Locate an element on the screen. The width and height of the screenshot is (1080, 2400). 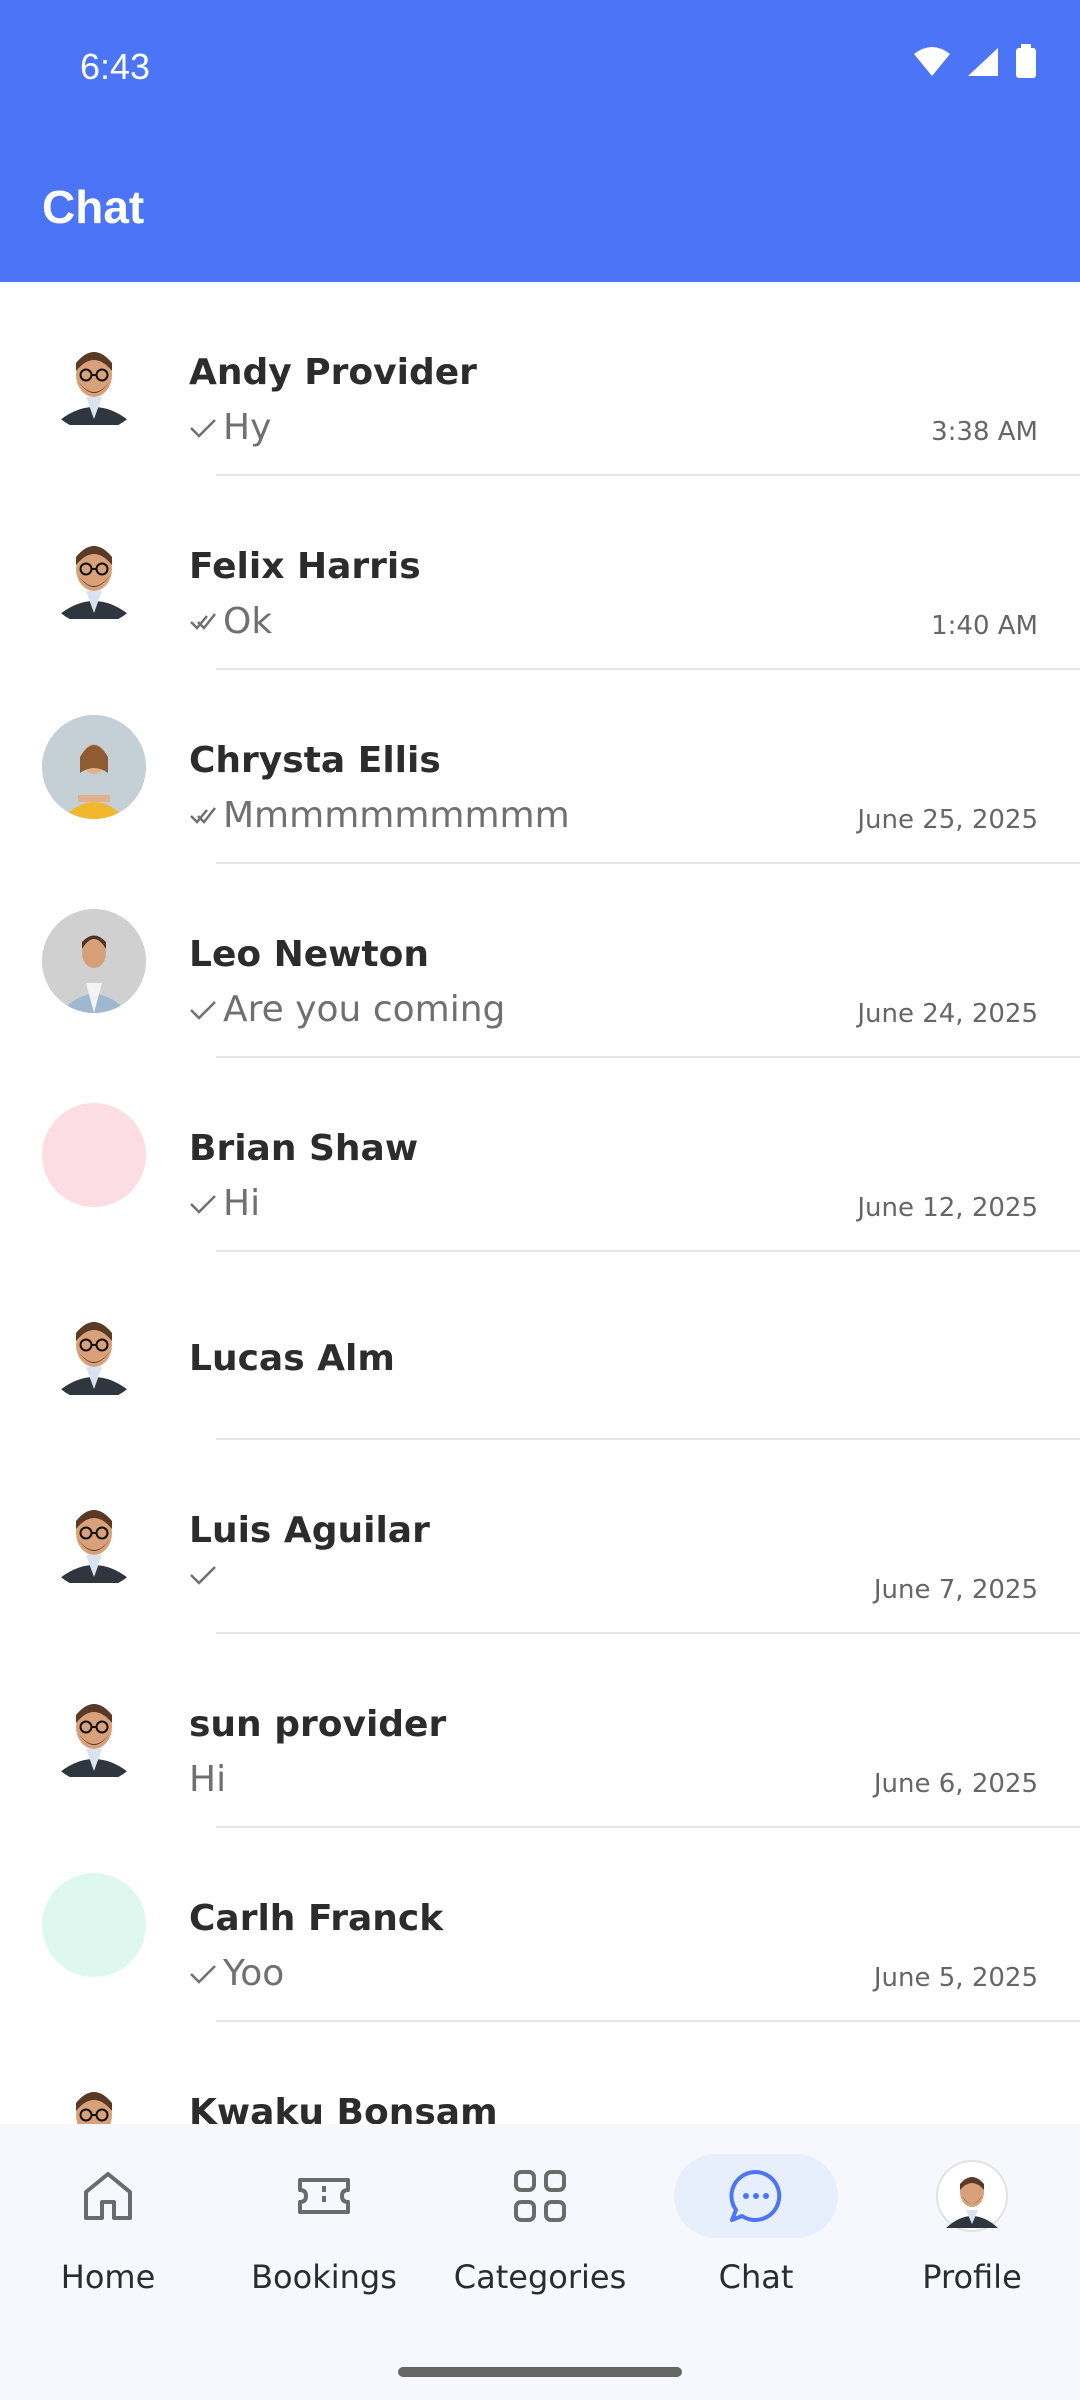
nav-home-label: Home is located at coordinates (108, 2277).